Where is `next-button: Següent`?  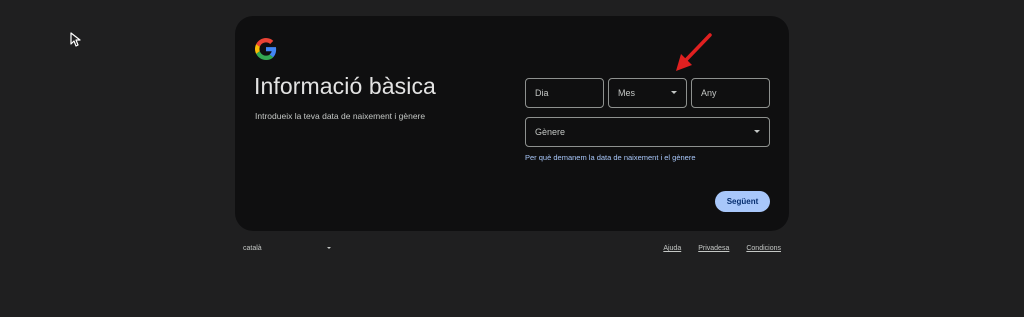 next-button: Següent is located at coordinates (742, 201).